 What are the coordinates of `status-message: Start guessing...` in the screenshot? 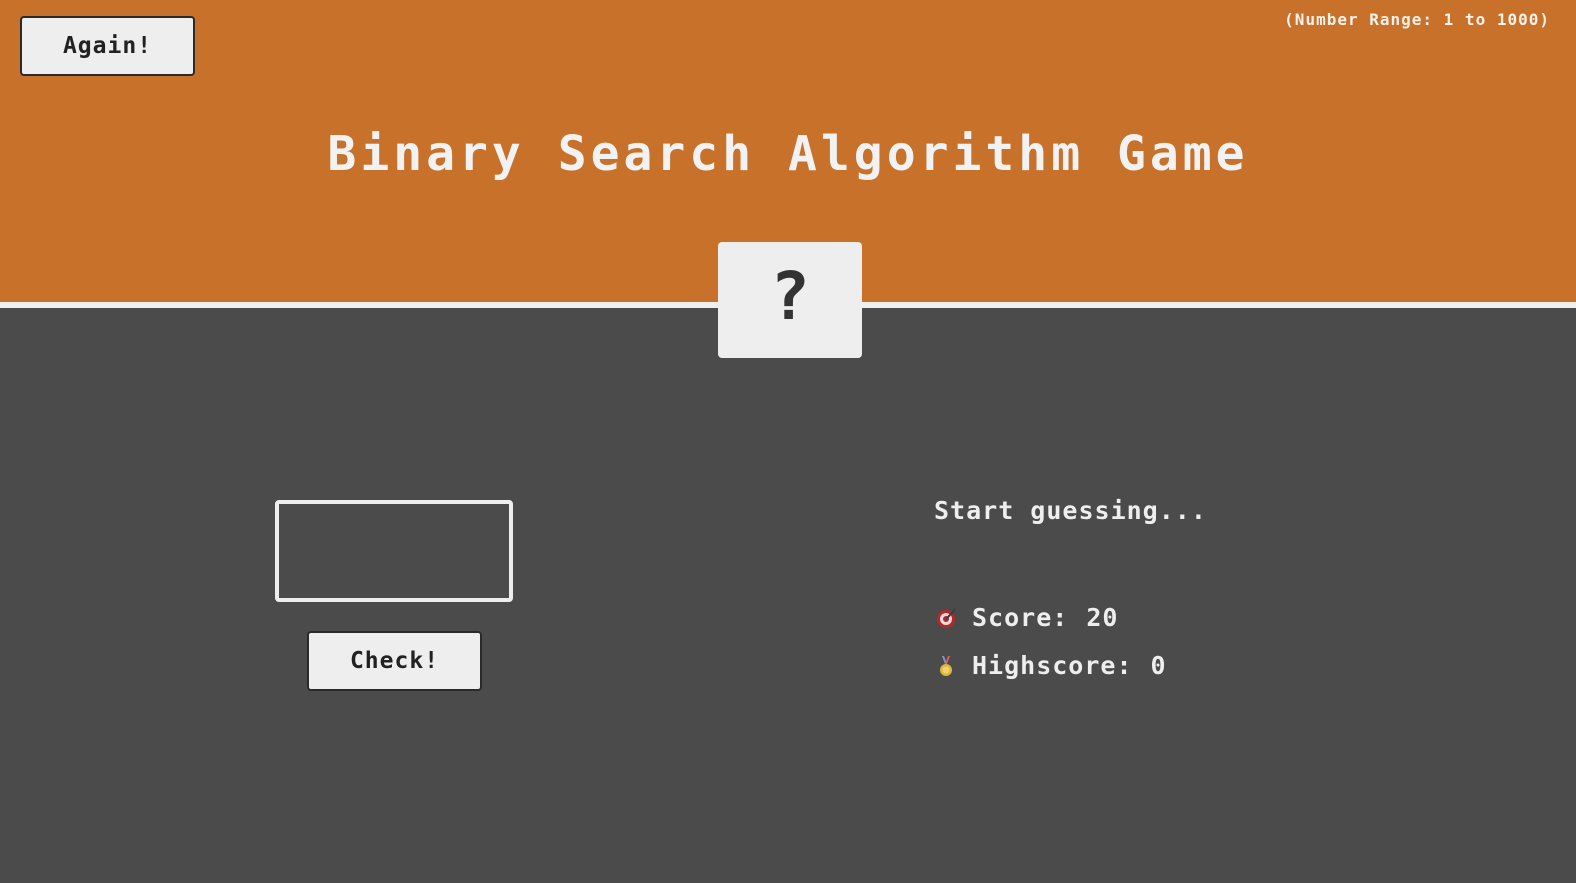 It's located at (1070, 510).